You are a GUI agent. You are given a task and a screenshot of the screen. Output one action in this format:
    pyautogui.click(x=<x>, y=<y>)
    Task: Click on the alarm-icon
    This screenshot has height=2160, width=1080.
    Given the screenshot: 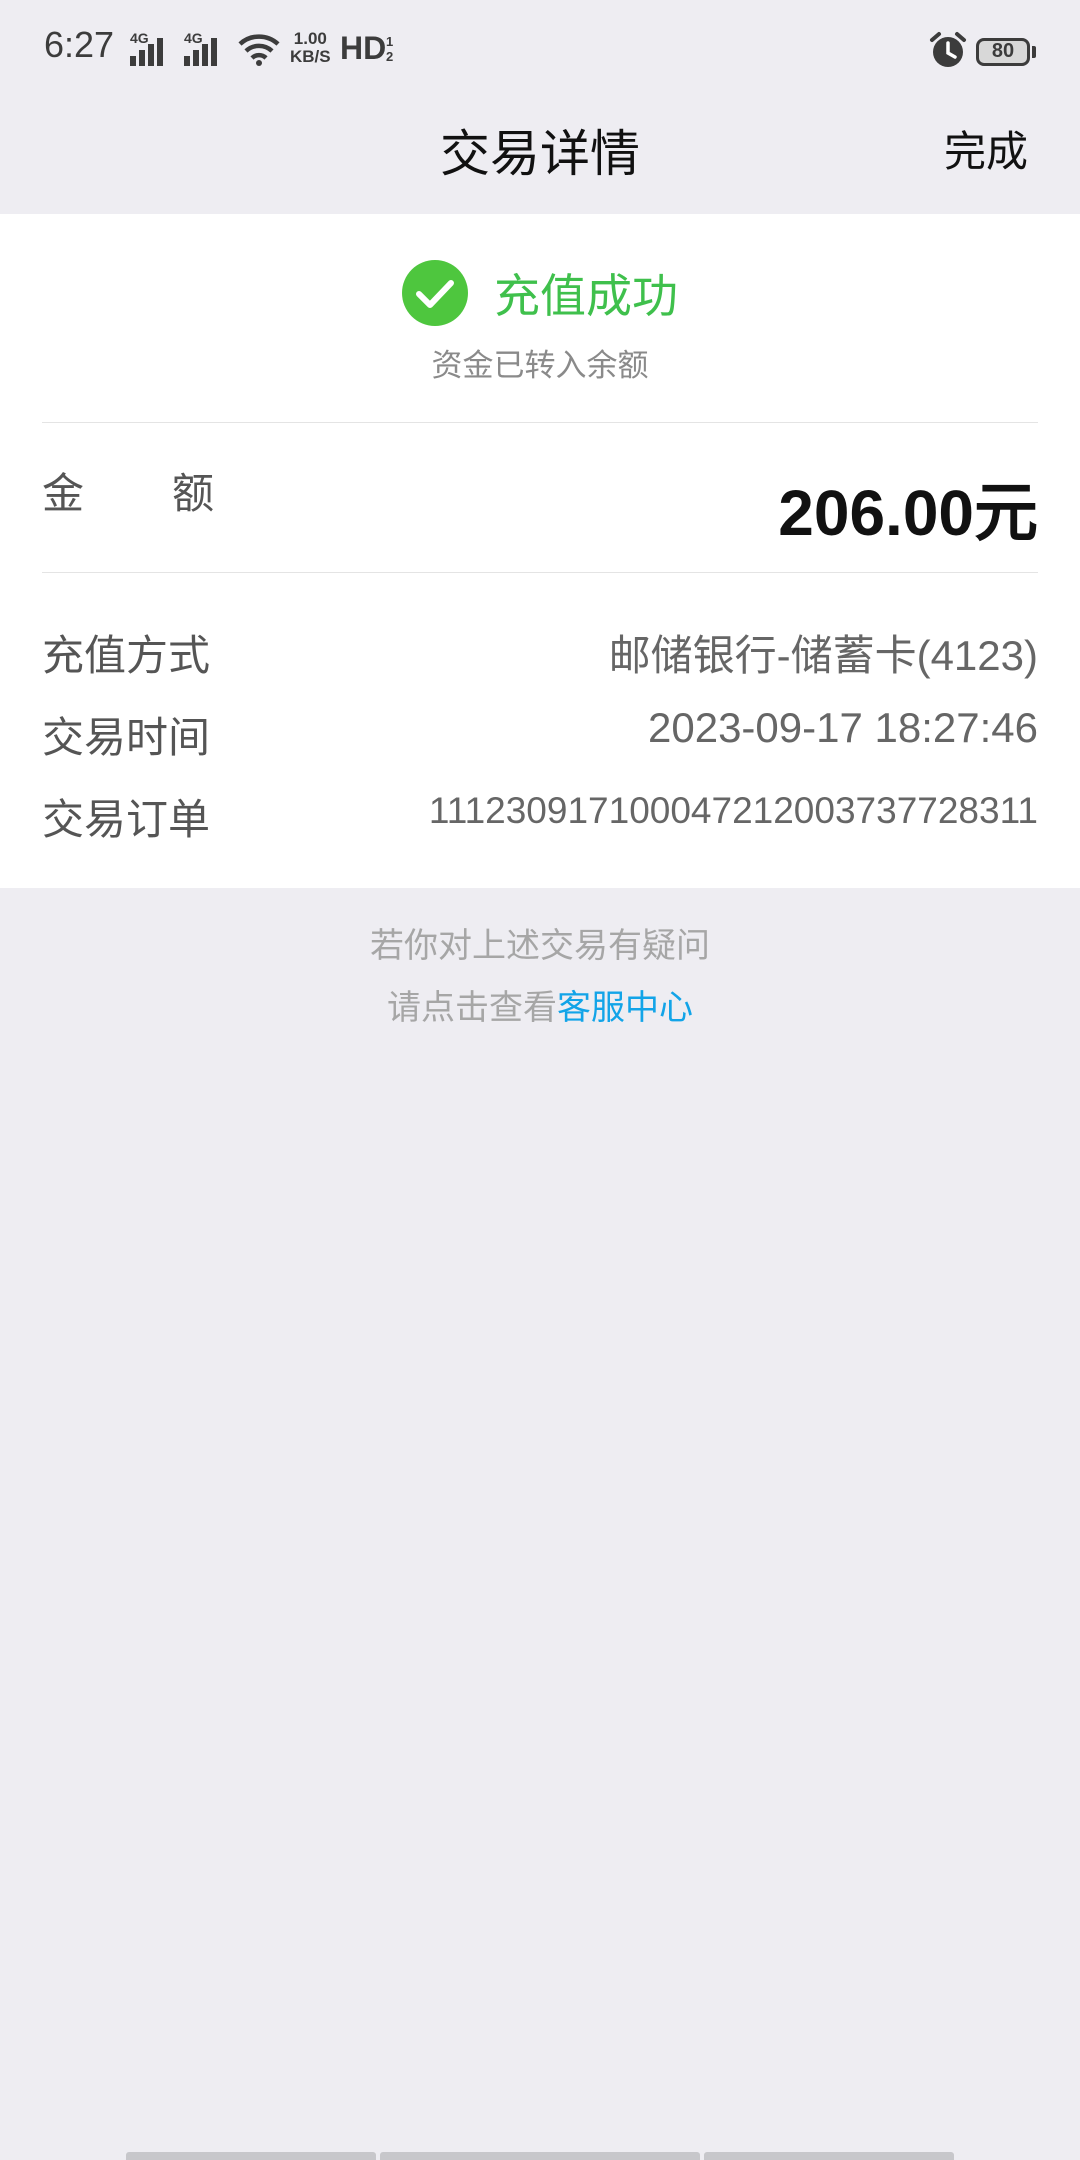 What is the action you would take?
    pyautogui.click(x=948, y=49)
    